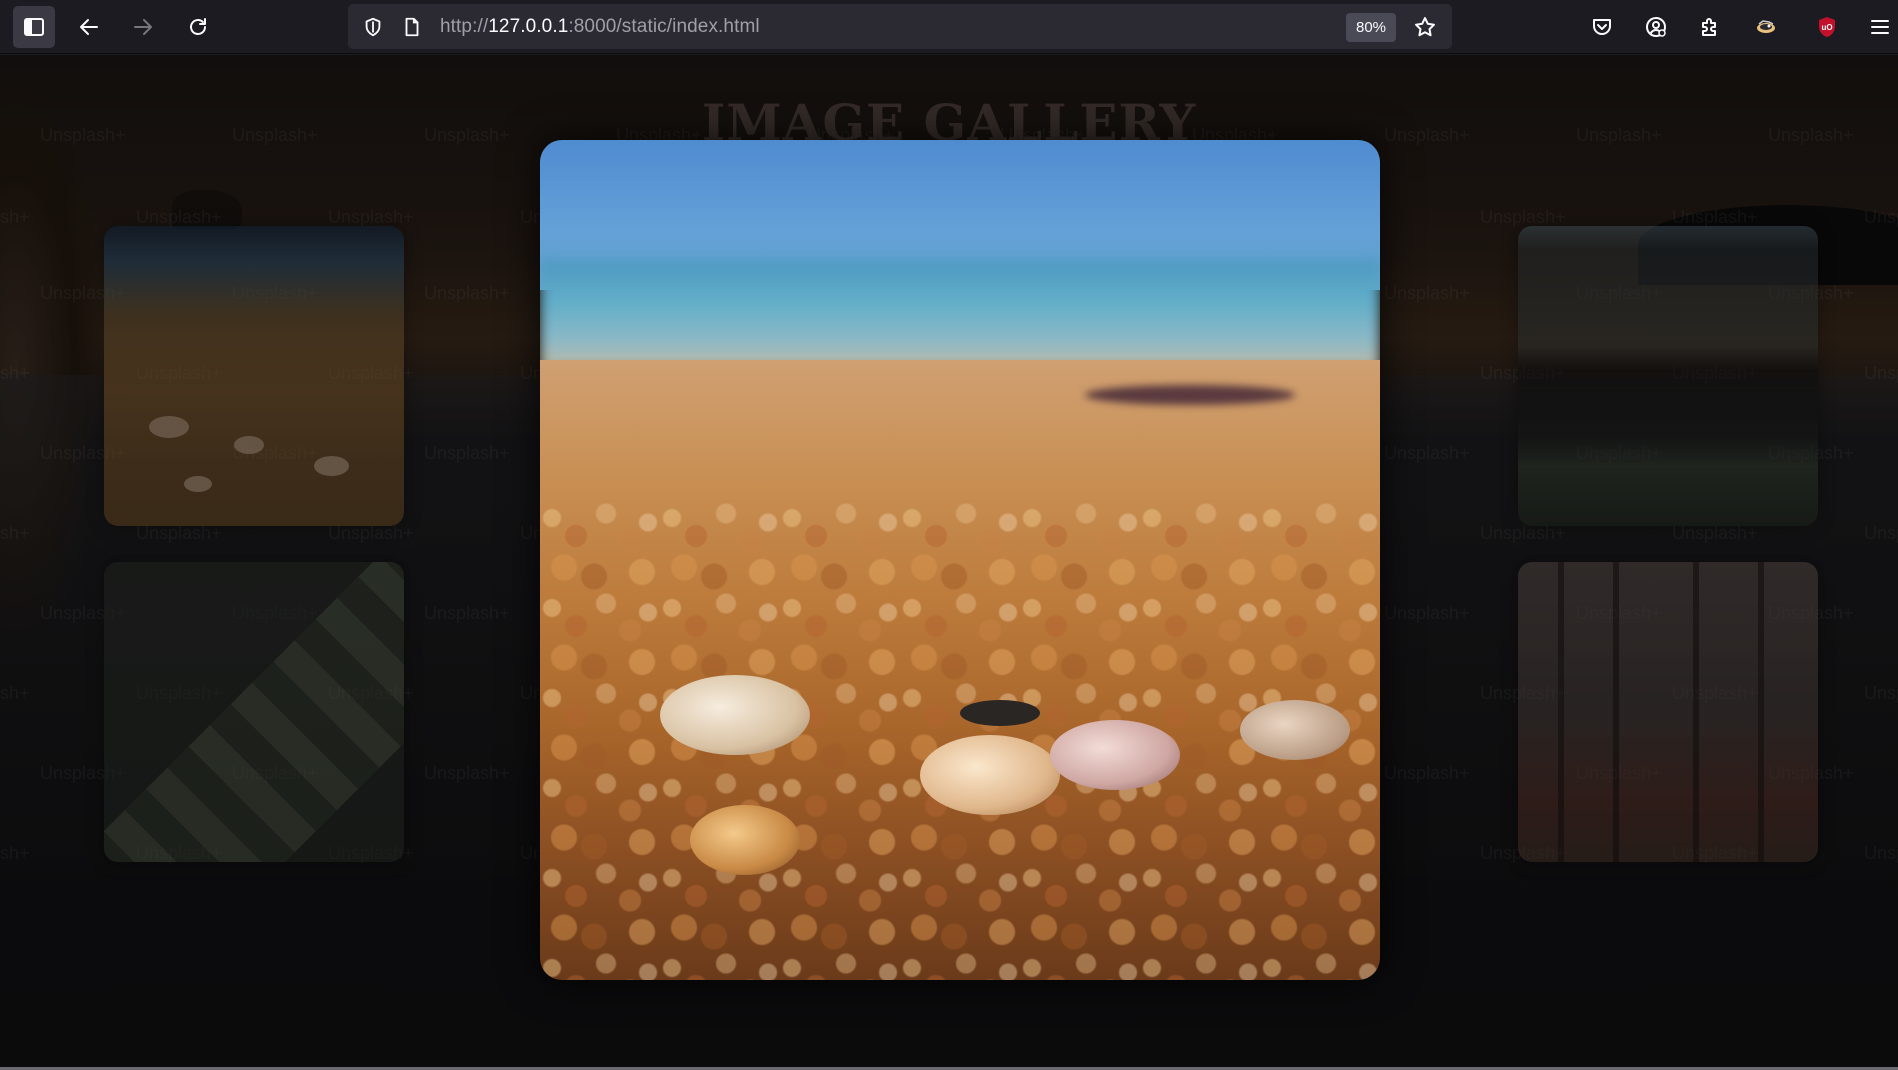 This screenshot has height=1070, width=1898. What do you see at coordinates (1668, 376) in the screenshot?
I see `field-thumbnail` at bounding box center [1668, 376].